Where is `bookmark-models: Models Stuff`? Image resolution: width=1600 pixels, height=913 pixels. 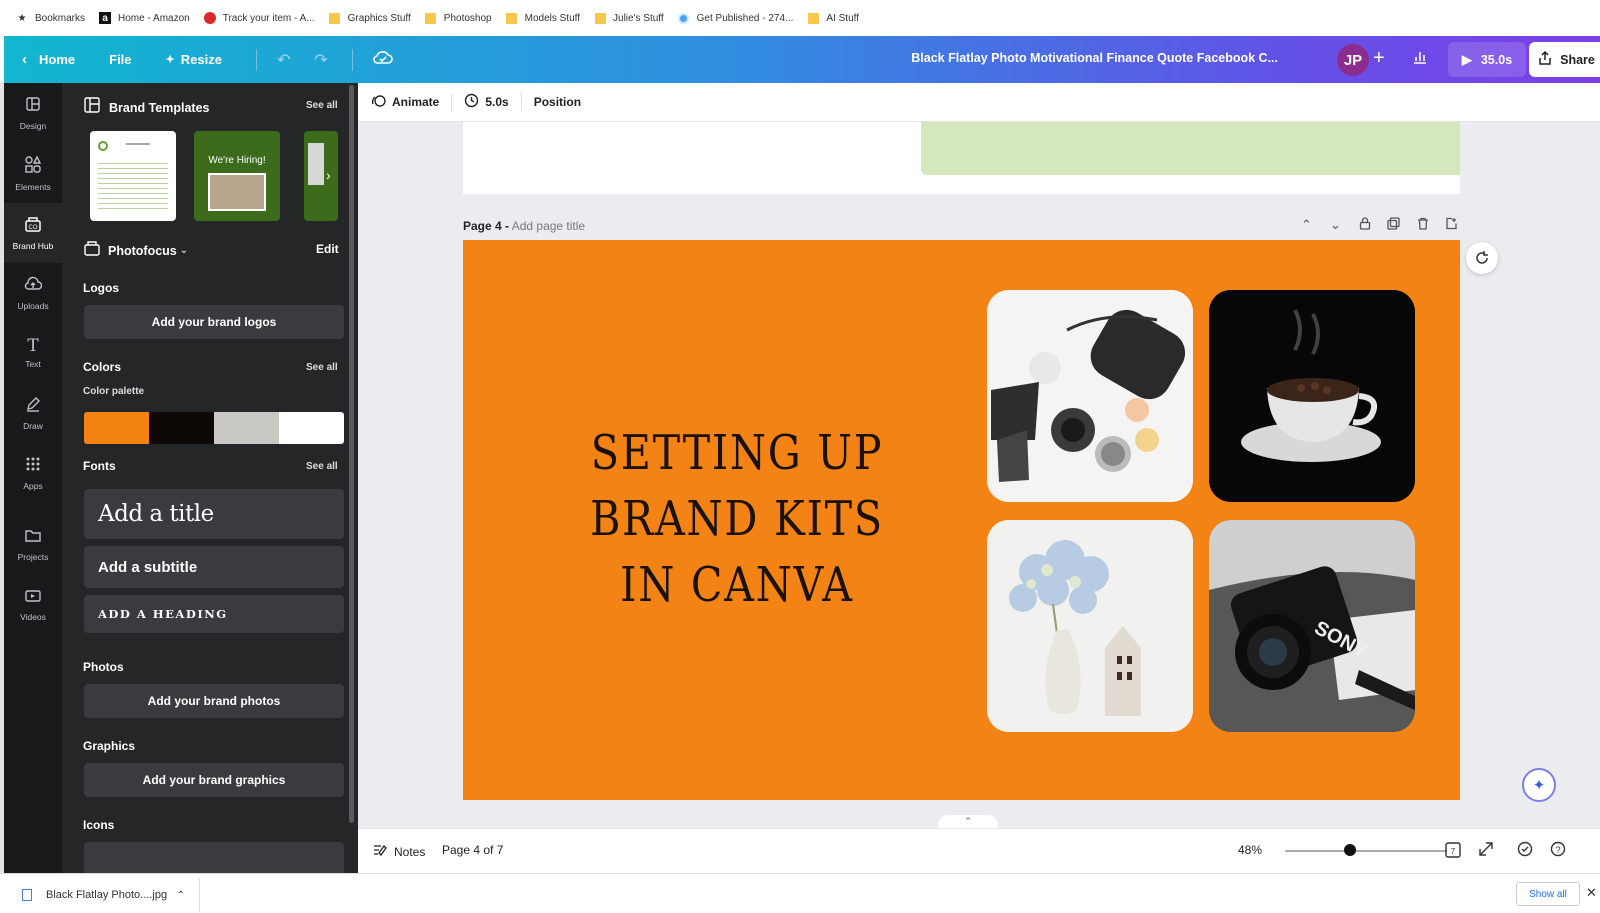 bookmark-models: Models Stuff is located at coordinates (543, 18).